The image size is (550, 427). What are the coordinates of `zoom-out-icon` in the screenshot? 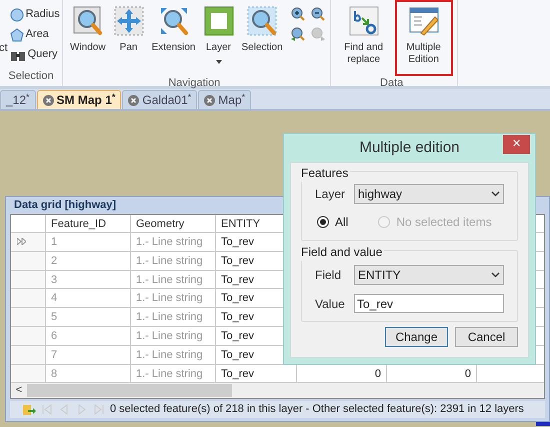 It's located at (318, 14).